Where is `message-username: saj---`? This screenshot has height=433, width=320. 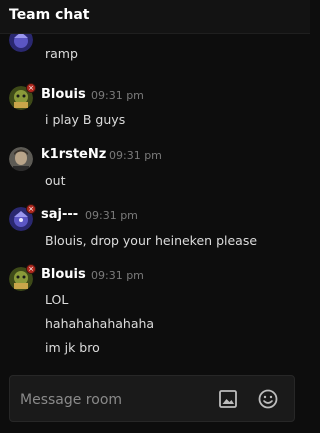
message-username: saj--- is located at coordinates (59, 214).